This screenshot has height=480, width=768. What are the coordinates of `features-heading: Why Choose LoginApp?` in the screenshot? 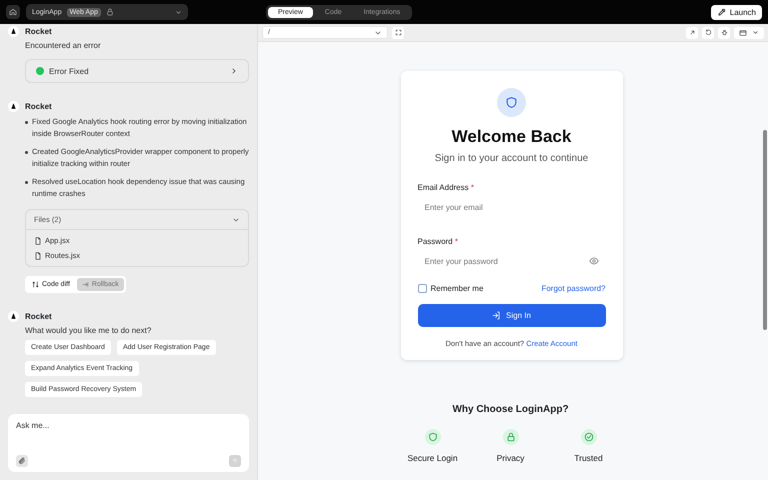 It's located at (510, 409).